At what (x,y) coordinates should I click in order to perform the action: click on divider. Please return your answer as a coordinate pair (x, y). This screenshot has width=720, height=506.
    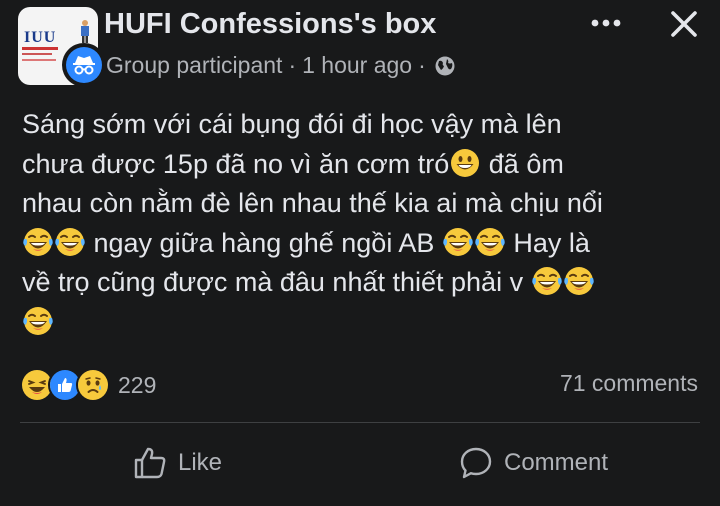
    Looking at the image, I should click on (360, 422).